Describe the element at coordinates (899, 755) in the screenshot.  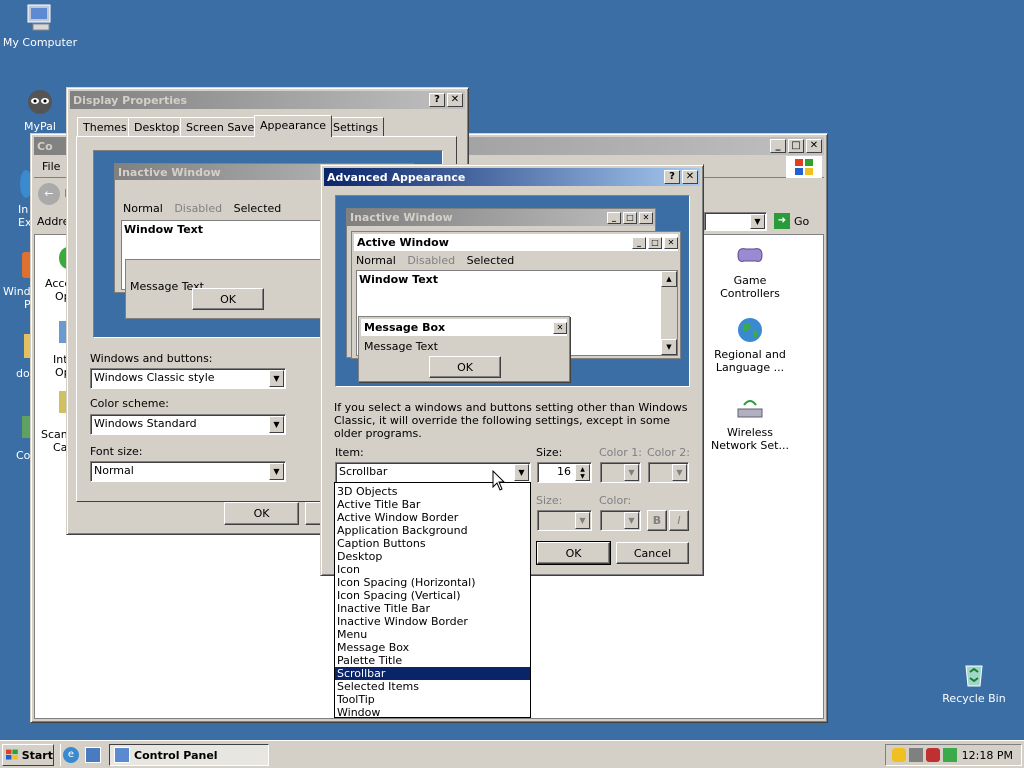
I see `shield-icon` at that location.